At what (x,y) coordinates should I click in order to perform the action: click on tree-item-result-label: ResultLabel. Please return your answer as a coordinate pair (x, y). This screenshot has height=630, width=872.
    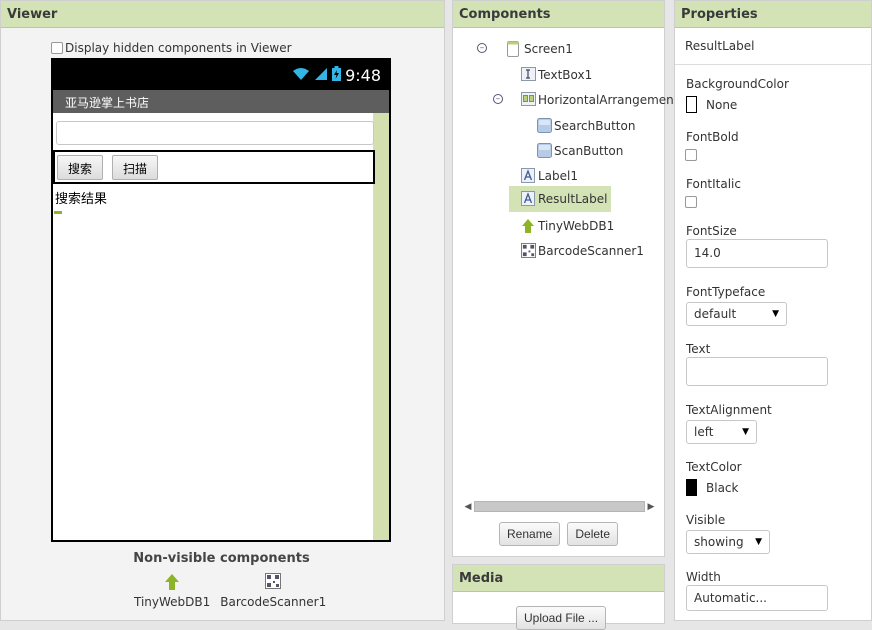
    Looking at the image, I should click on (560, 199).